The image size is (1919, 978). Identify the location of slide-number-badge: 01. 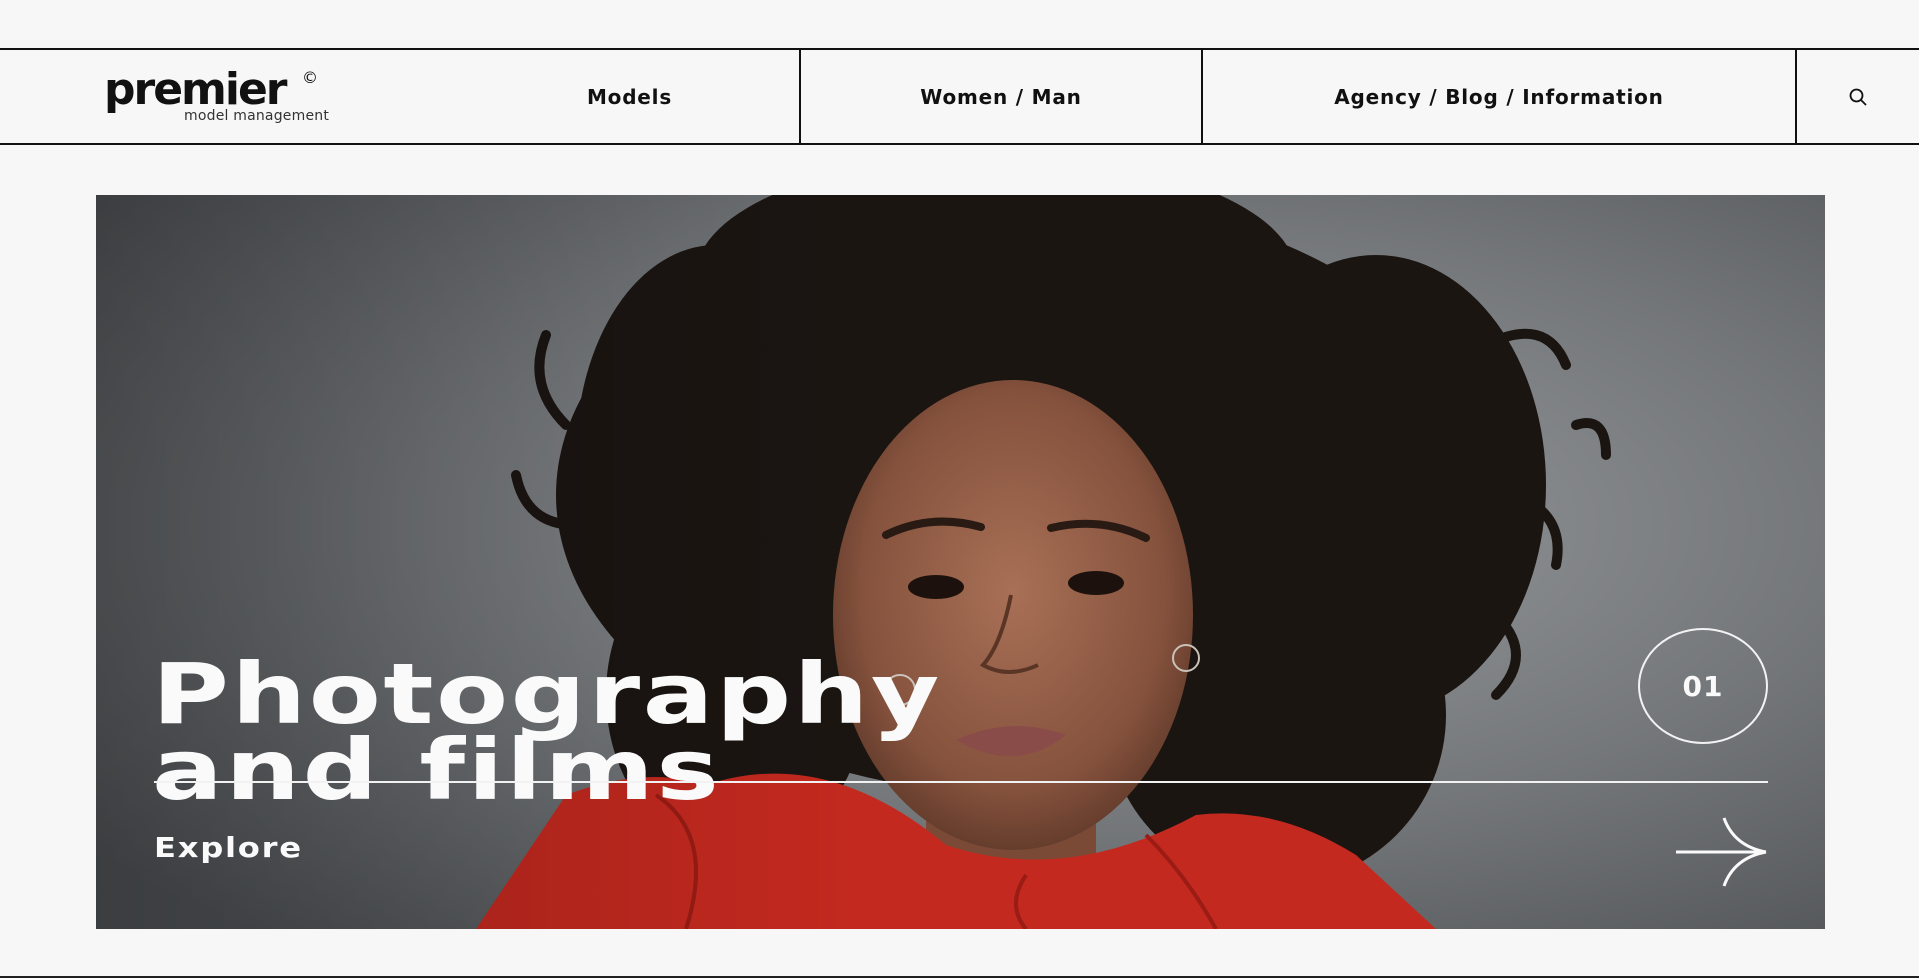
(1703, 686).